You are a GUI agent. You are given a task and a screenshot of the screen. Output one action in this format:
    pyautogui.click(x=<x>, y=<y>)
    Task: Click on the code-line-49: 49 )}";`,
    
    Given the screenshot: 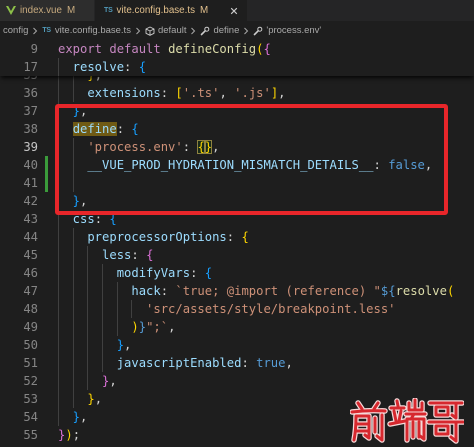 What is the action you would take?
    pyautogui.click(x=237, y=327)
    